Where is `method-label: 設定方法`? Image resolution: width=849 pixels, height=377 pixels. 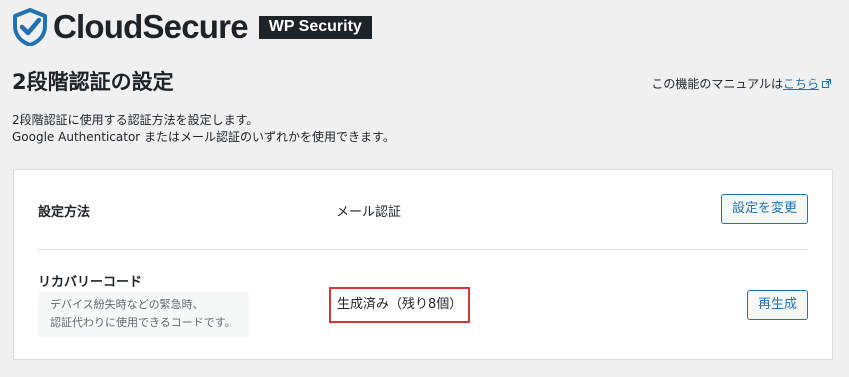
method-label: 設定方法 is located at coordinates (64, 212).